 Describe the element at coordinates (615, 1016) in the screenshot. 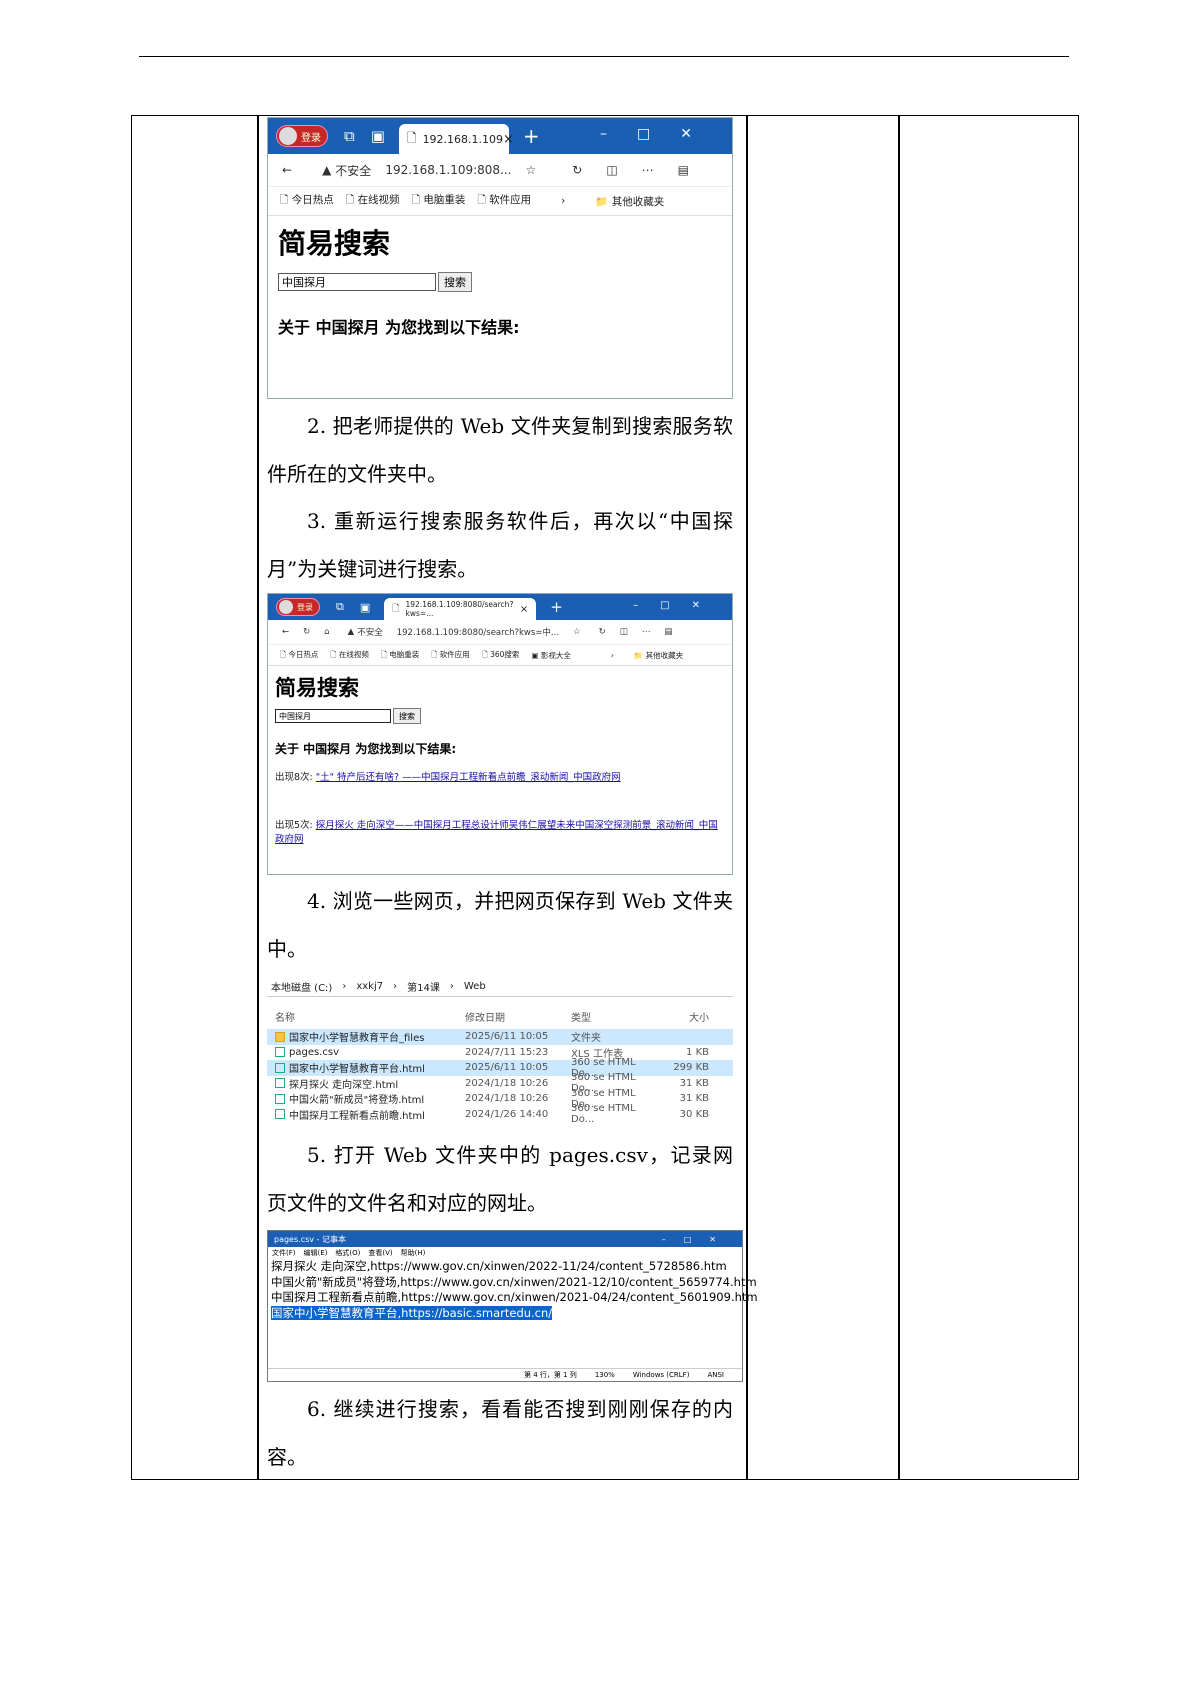

I see `header-type: 类型` at that location.